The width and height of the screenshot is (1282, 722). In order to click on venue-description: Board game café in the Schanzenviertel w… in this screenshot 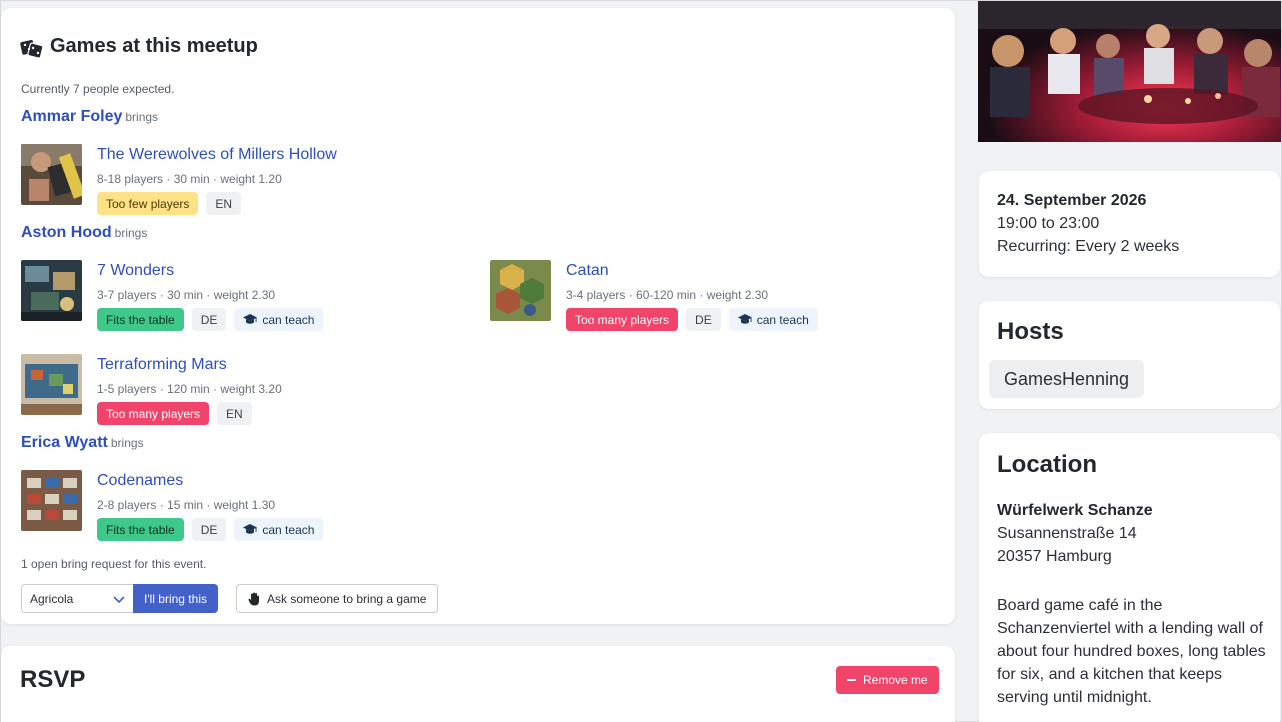, I will do `click(1131, 651)`.